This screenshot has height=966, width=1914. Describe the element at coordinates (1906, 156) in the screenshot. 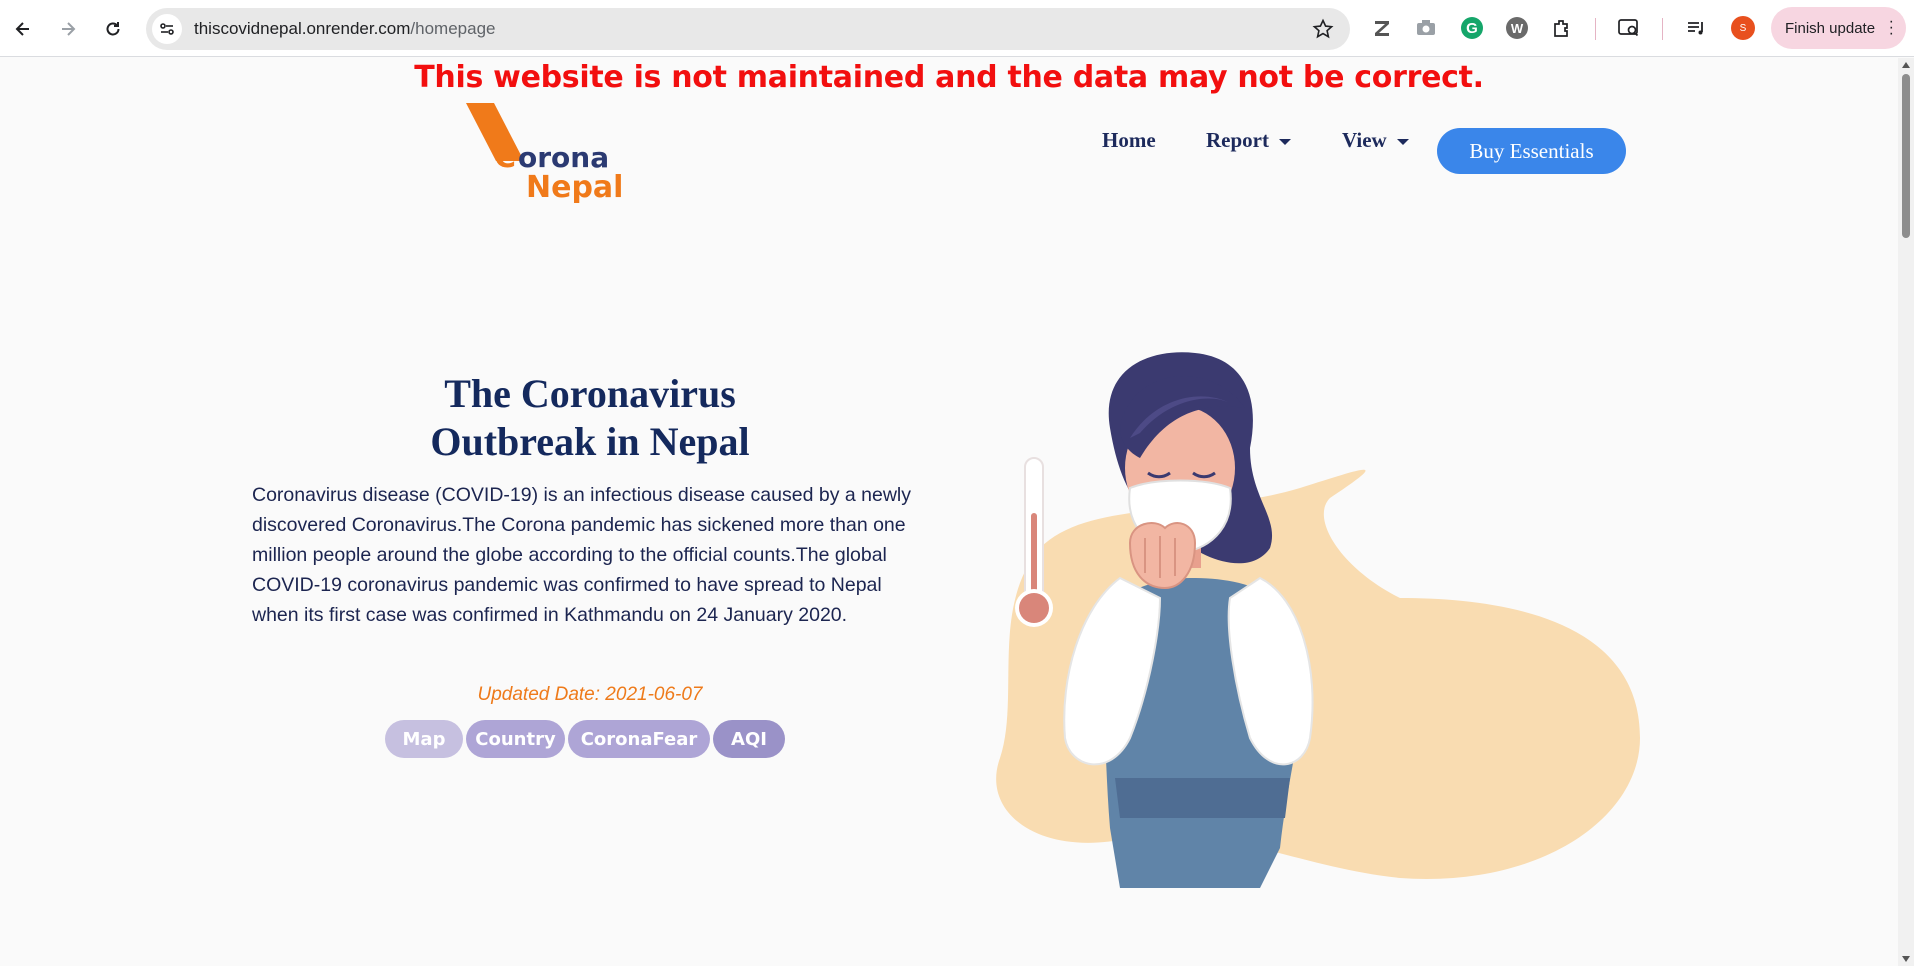

I see `scroll-thumb` at that location.